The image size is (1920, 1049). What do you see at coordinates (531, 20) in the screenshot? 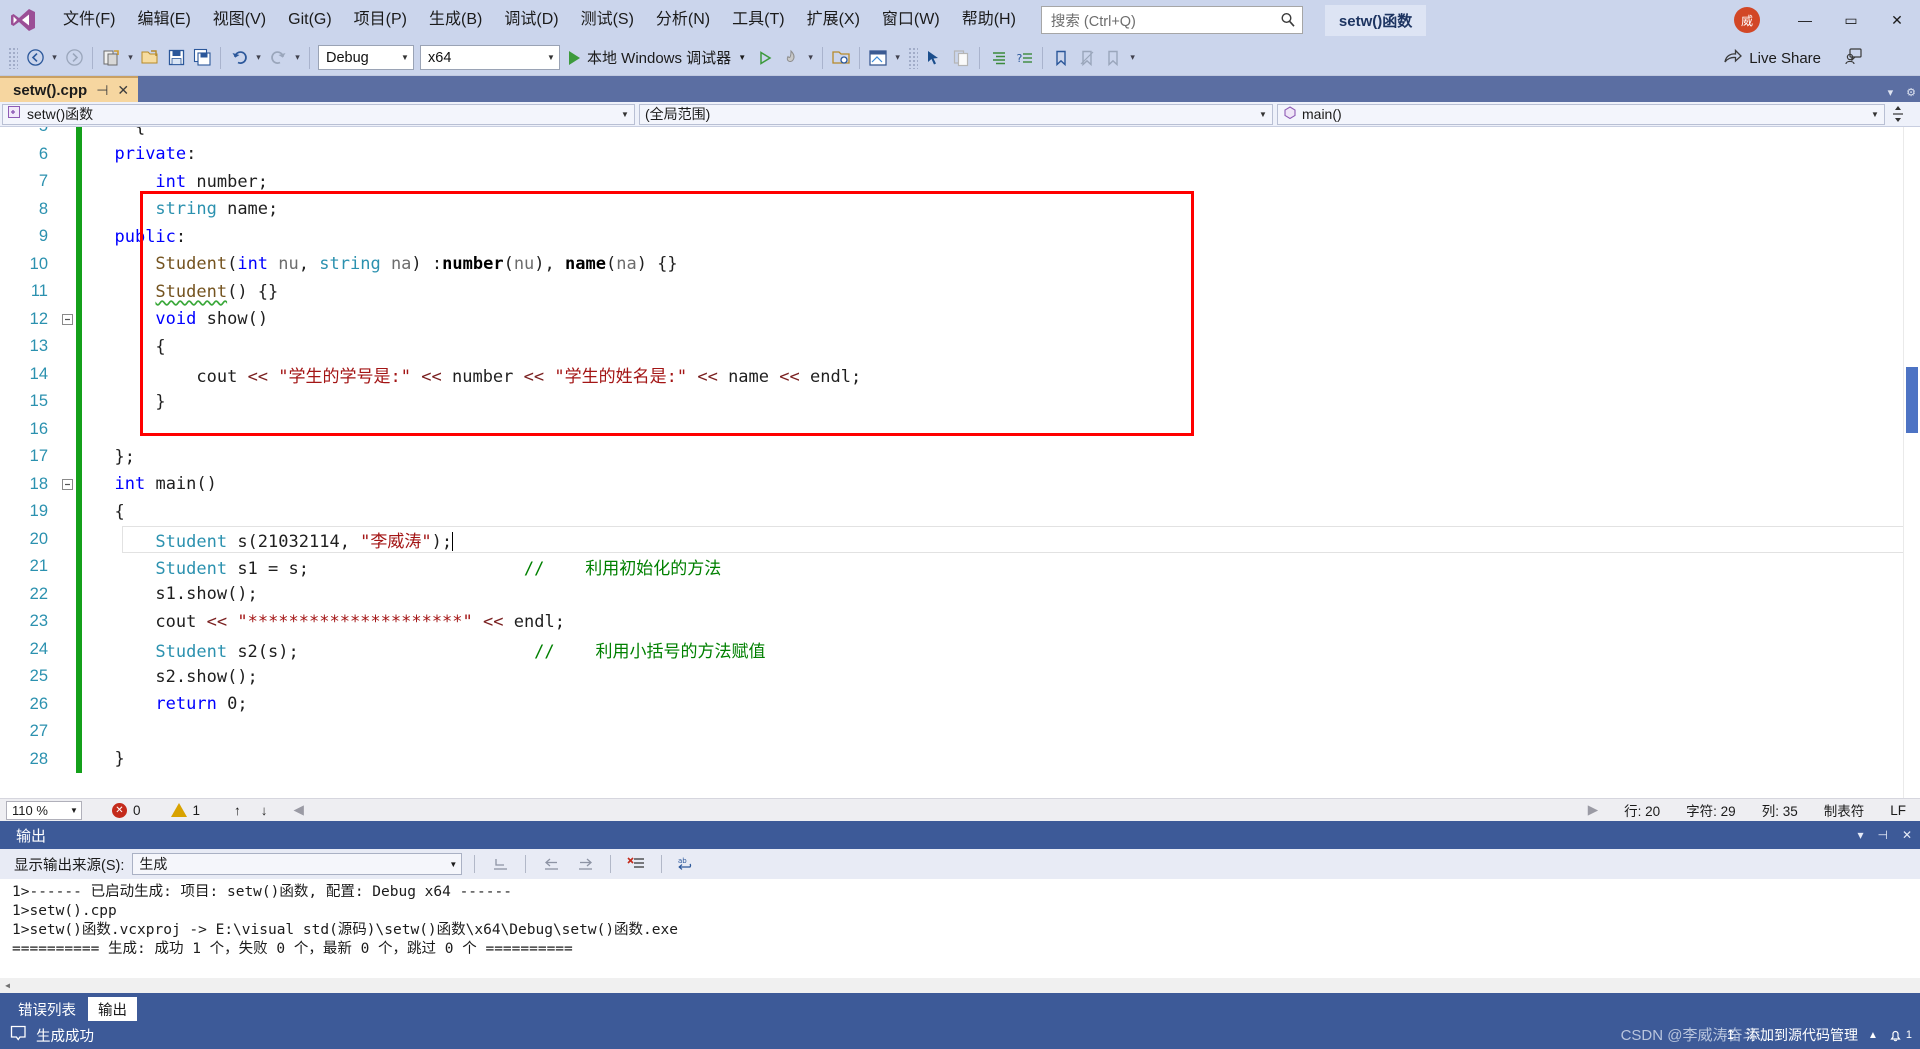
I see `menu-debug: 调试(D)` at bounding box center [531, 20].